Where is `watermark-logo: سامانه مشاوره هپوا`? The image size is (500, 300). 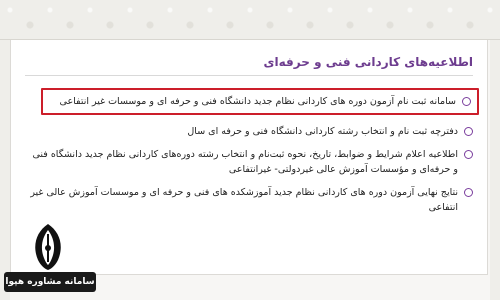
watermark-logo: سامانه مشاوره هپوا is located at coordinates (50, 259).